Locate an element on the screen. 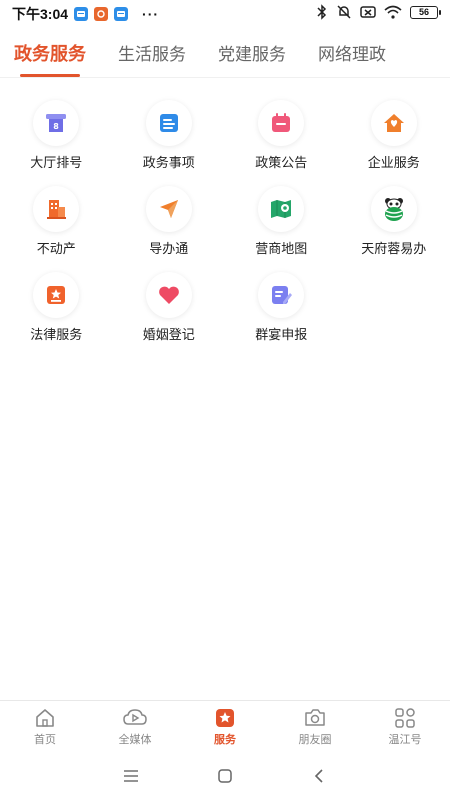  service-item-legal: 法律服务 is located at coordinates (56, 315).